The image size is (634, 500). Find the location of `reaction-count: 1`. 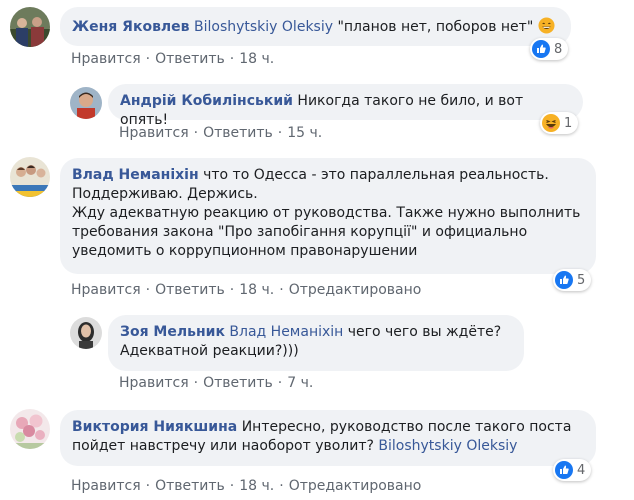

reaction-count: 1 is located at coordinates (568, 123).